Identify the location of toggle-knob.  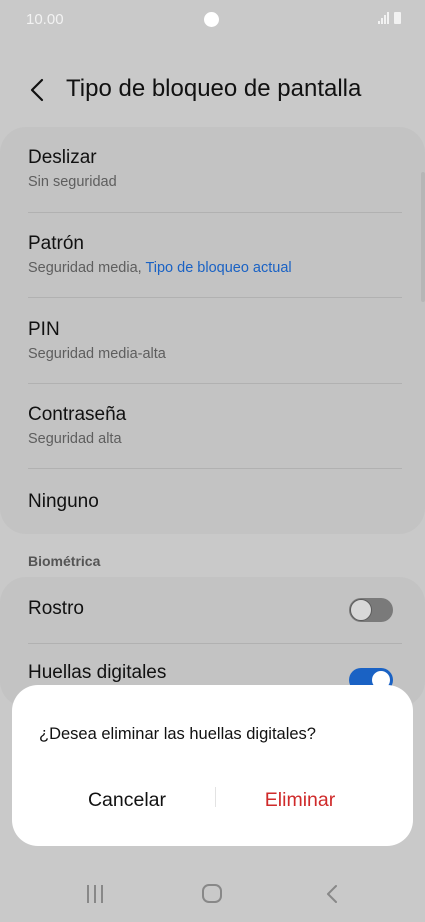
(361, 610).